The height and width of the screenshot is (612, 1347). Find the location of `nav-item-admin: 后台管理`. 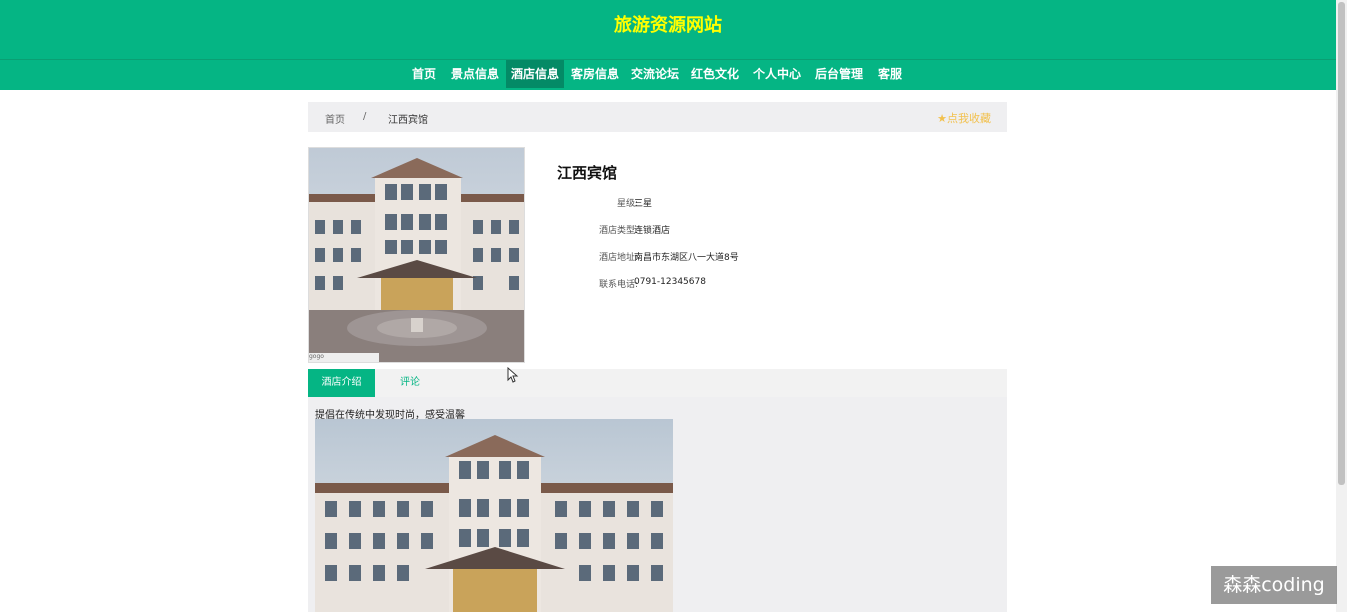

nav-item-admin: 后台管理 is located at coordinates (839, 74).